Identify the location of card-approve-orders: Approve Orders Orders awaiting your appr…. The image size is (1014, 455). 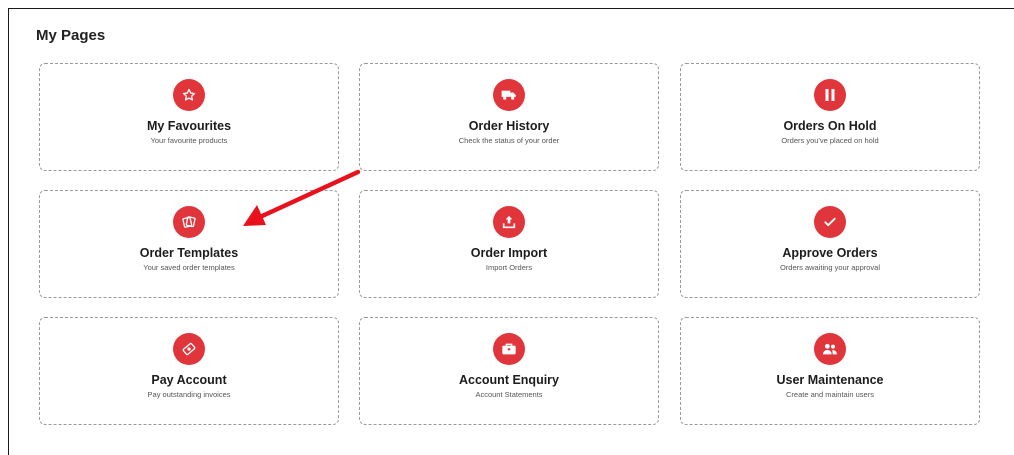
(830, 244).